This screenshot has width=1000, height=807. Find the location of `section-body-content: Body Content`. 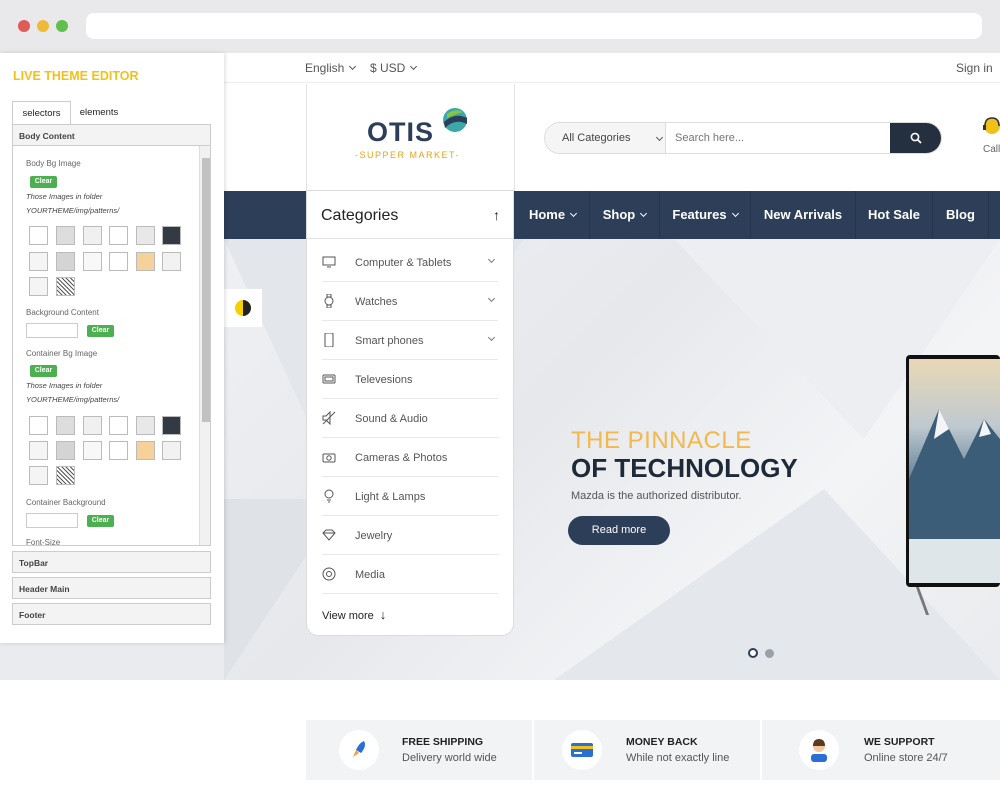

section-body-content: Body Content is located at coordinates (111, 135).